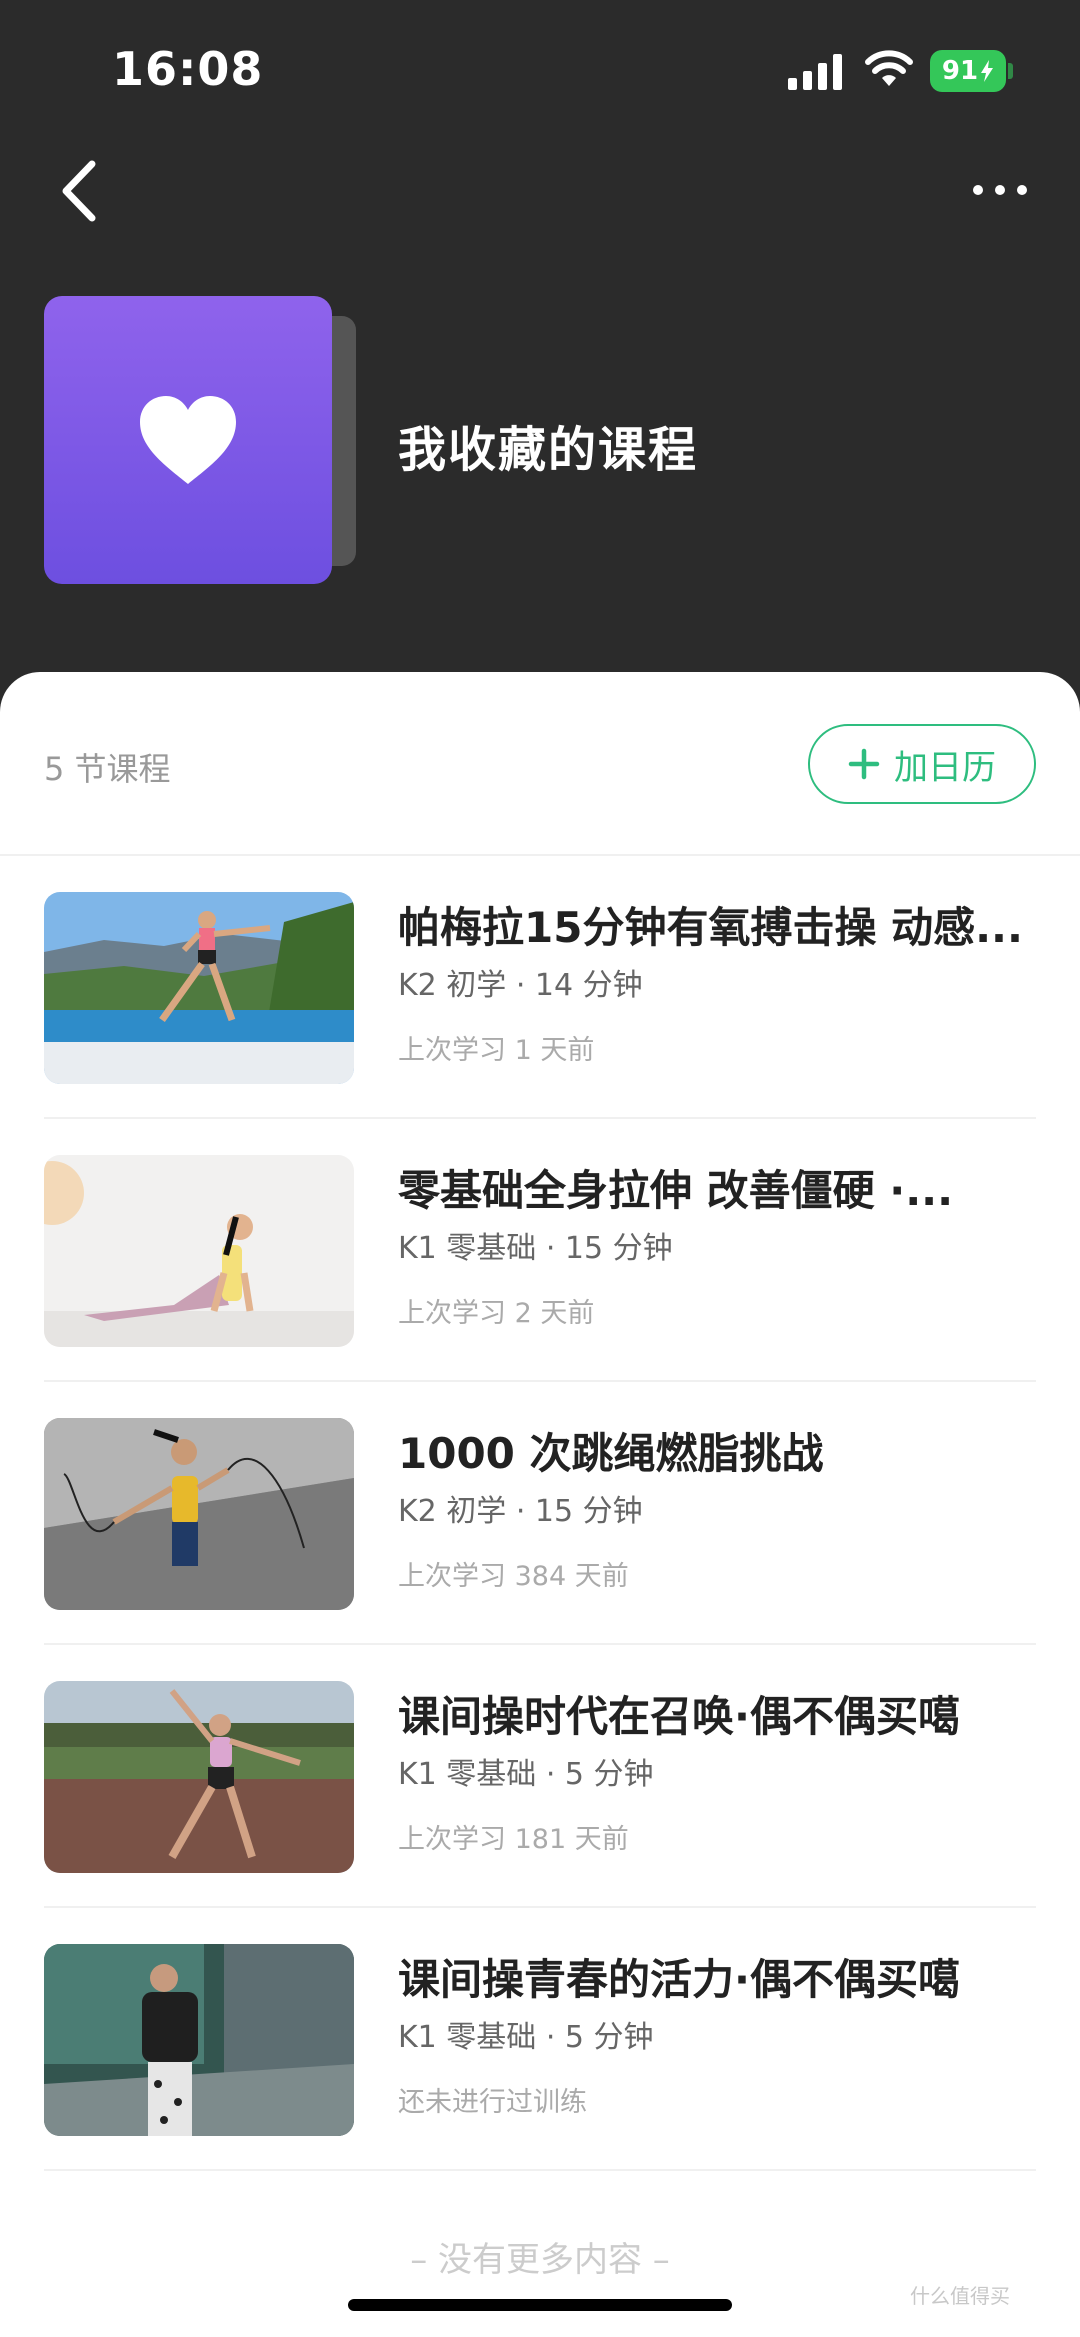 This screenshot has height=2337, width=1080. Describe the element at coordinates (496, 1313) in the screenshot. I see `course-last-trained: 上次学习 2 天前` at that location.